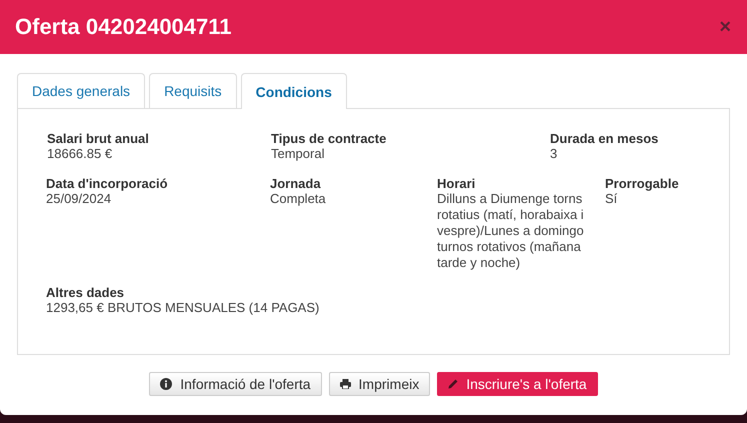 The width and height of the screenshot is (747, 423). Describe the element at coordinates (296, 183) in the screenshot. I see `field-label: Jornada` at that location.